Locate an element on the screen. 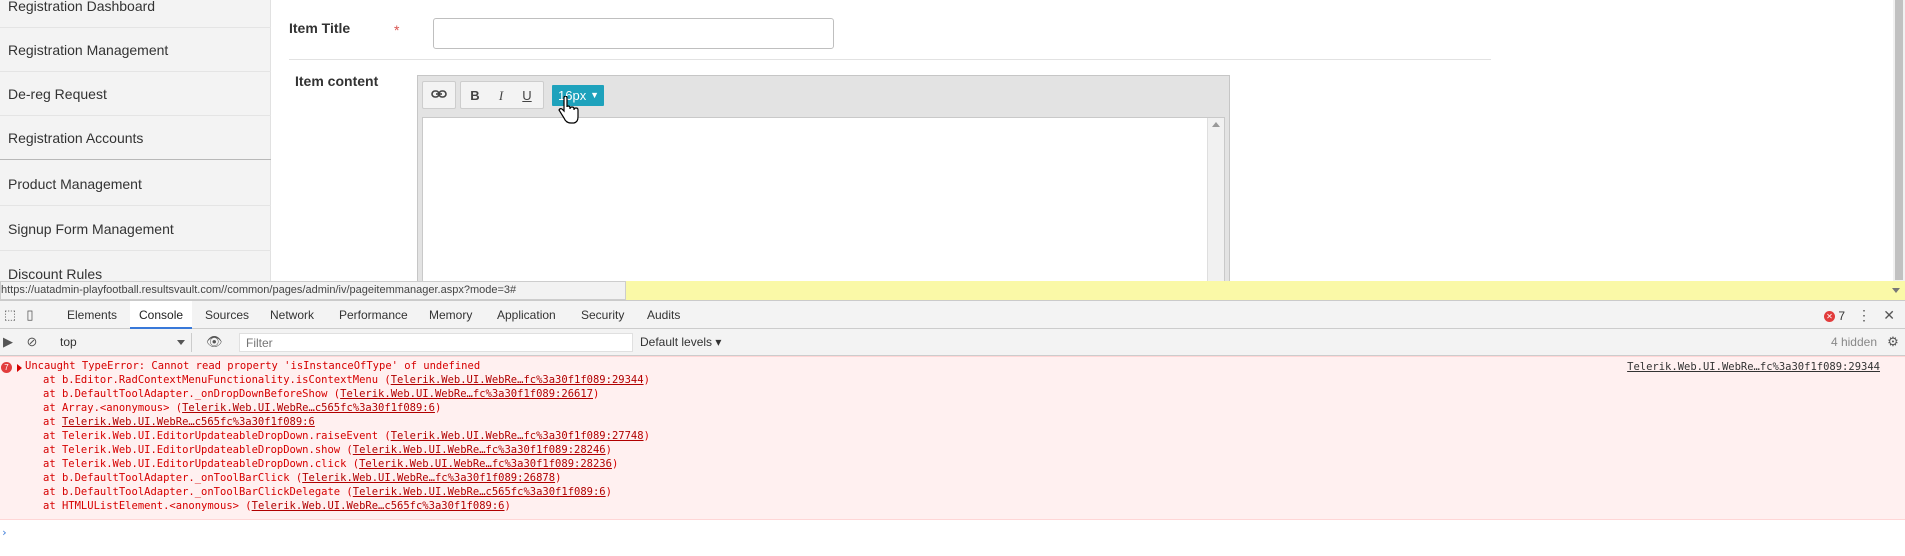 This screenshot has width=1905, height=556. eye-icon: 👁 is located at coordinates (214, 342).